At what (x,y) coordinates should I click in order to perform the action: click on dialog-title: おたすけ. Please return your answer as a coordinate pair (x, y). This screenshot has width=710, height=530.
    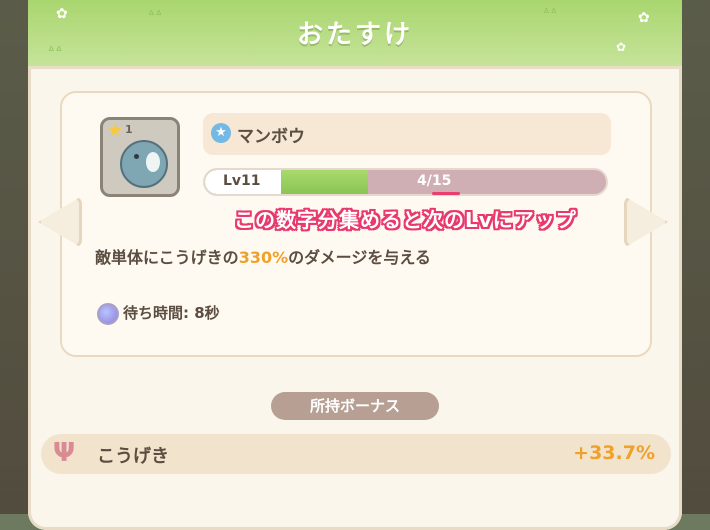
    Looking at the image, I should click on (354, 35).